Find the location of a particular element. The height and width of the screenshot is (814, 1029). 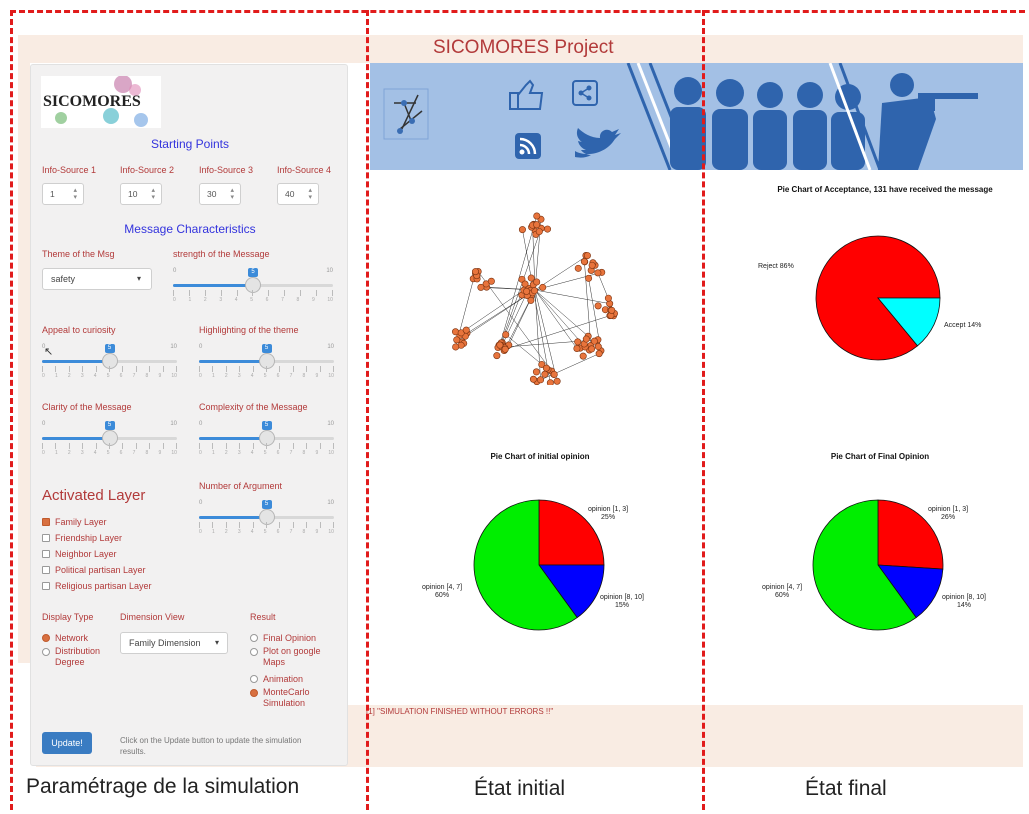

result-animation-radio: Animation is located at coordinates (290, 679).